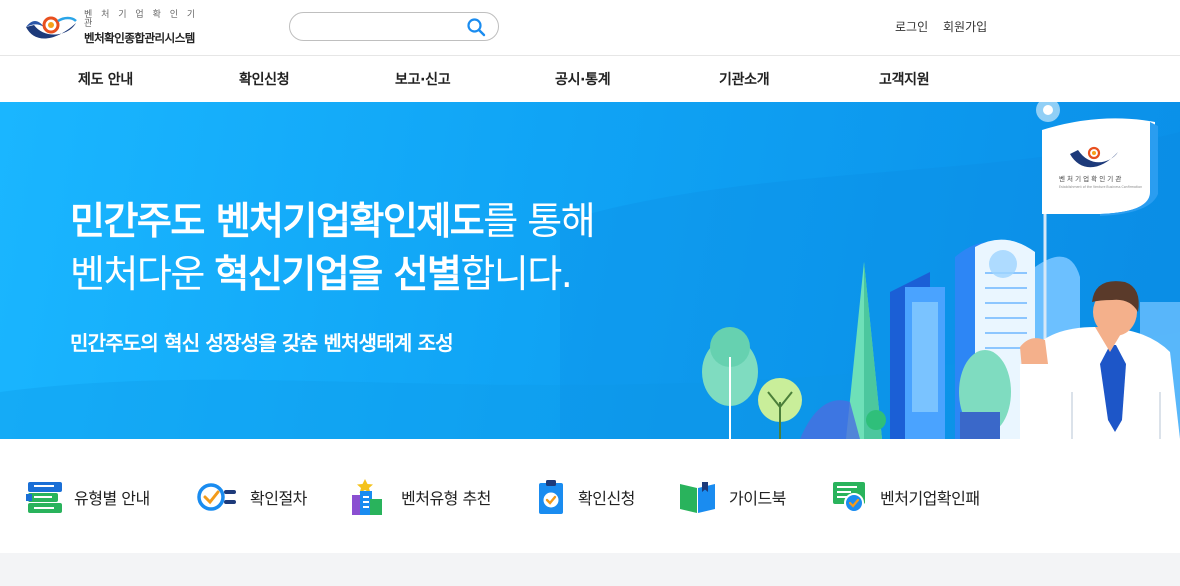 This screenshot has width=1180, height=586. Describe the element at coordinates (423, 79) in the screenshot. I see `nav-item-report: 보고·신고` at that location.